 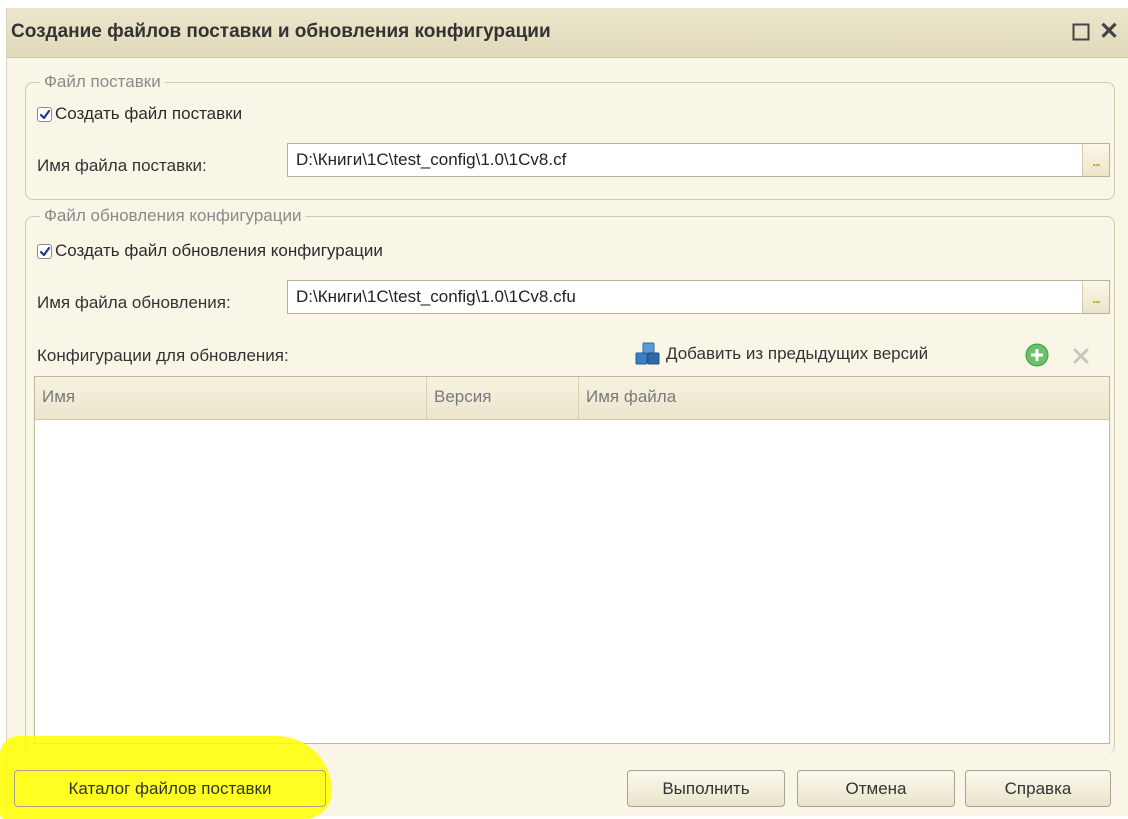 I want to click on update-group-legend: Файл обновления конфигурации, so click(x=173, y=216).